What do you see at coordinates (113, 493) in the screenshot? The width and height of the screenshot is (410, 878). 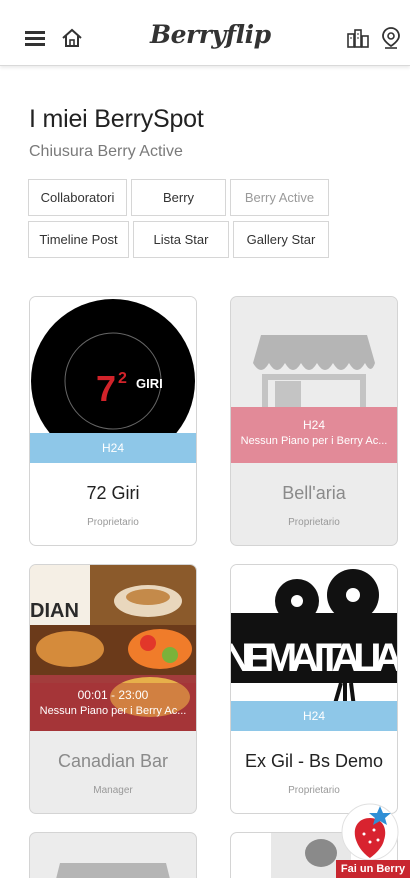 I see `spot-name: 72 Giri` at bounding box center [113, 493].